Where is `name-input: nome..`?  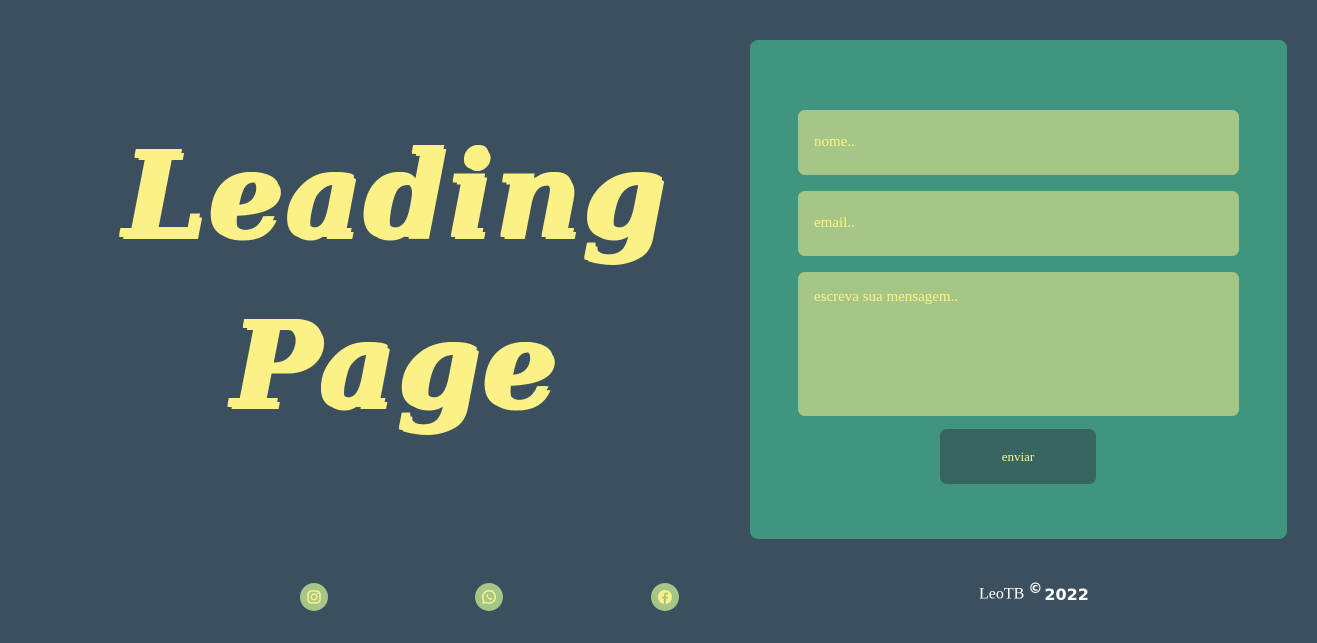 name-input: nome.. is located at coordinates (1018, 142).